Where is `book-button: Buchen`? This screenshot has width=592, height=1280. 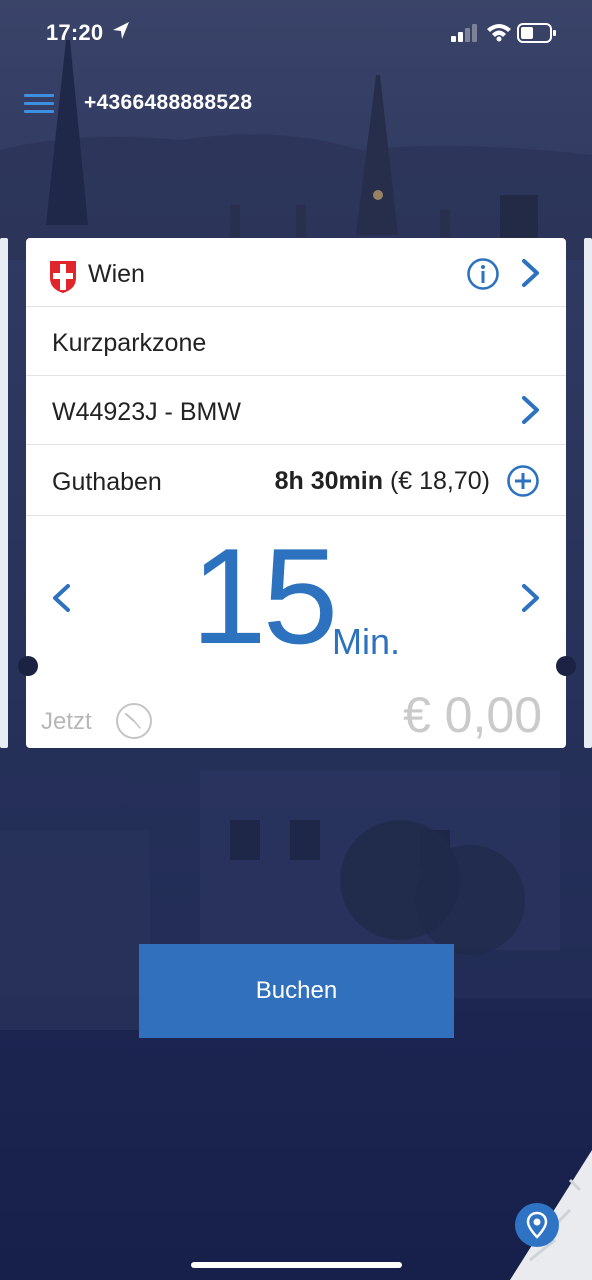
book-button: Buchen is located at coordinates (296, 991).